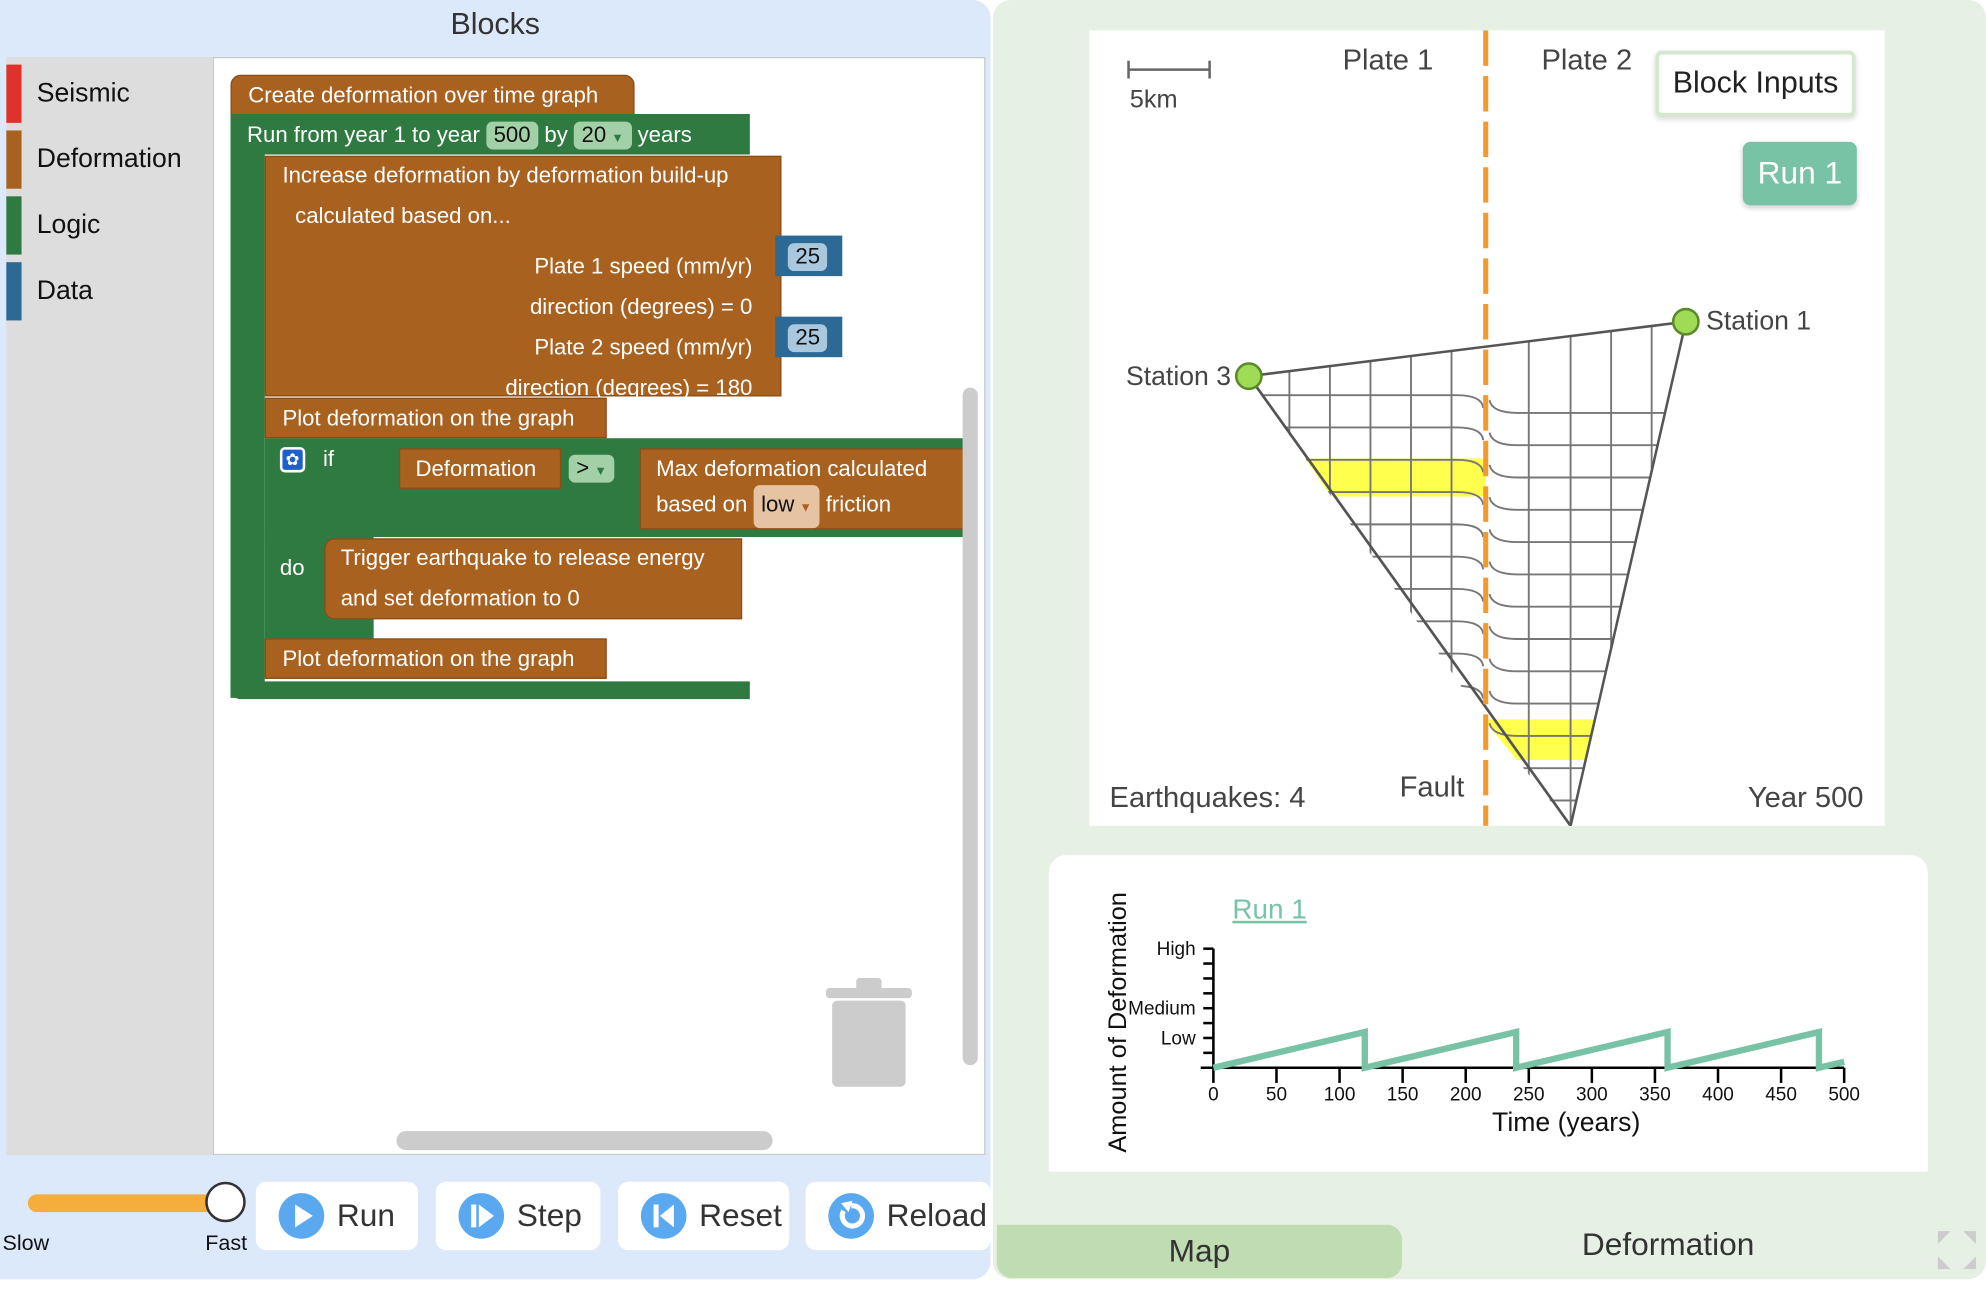 The image size is (1986, 1294). What do you see at coordinates (643, 347) in the screenshot?
I see `plate2-speed-label: Plate 2 speed (mm/yr)` at bounding box center [643, 347].